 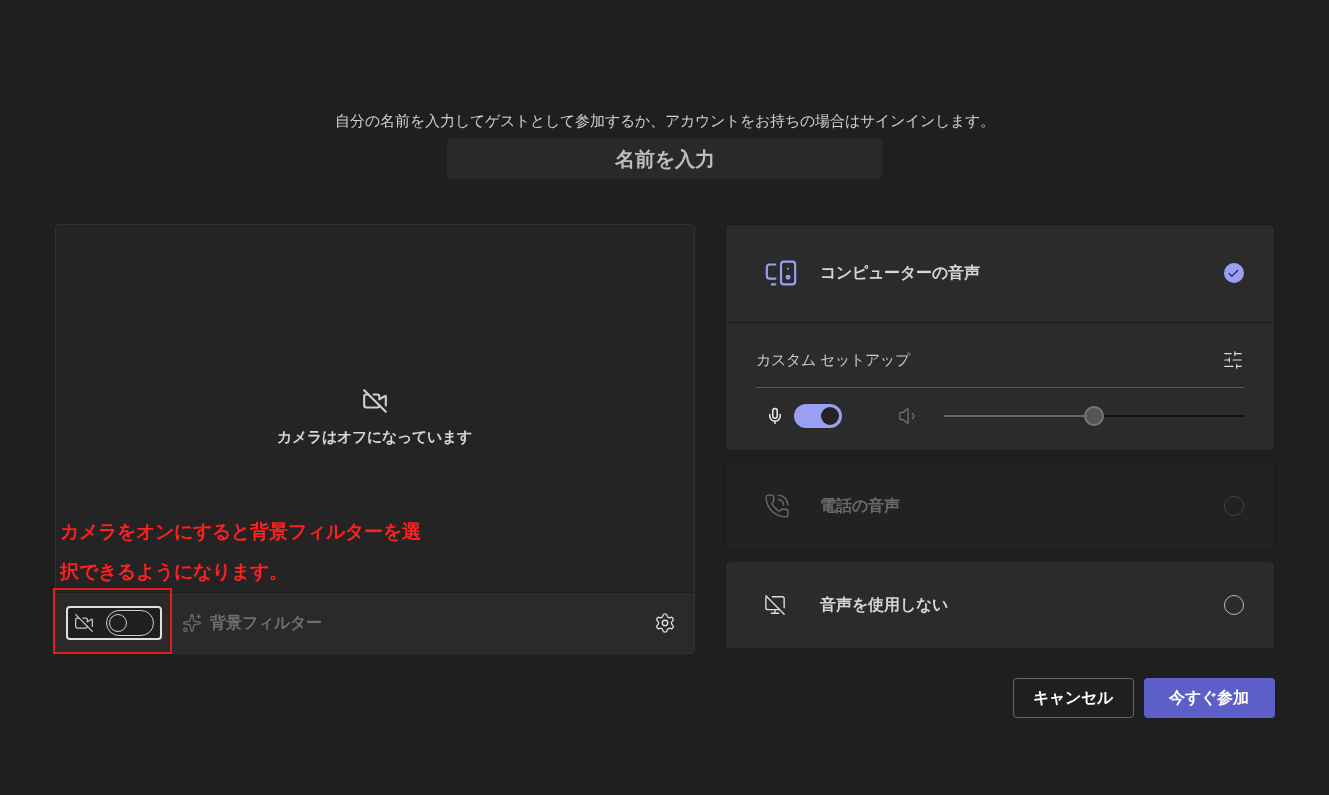 I want to click on monitor-off-icon, so click(x=774, y=605).